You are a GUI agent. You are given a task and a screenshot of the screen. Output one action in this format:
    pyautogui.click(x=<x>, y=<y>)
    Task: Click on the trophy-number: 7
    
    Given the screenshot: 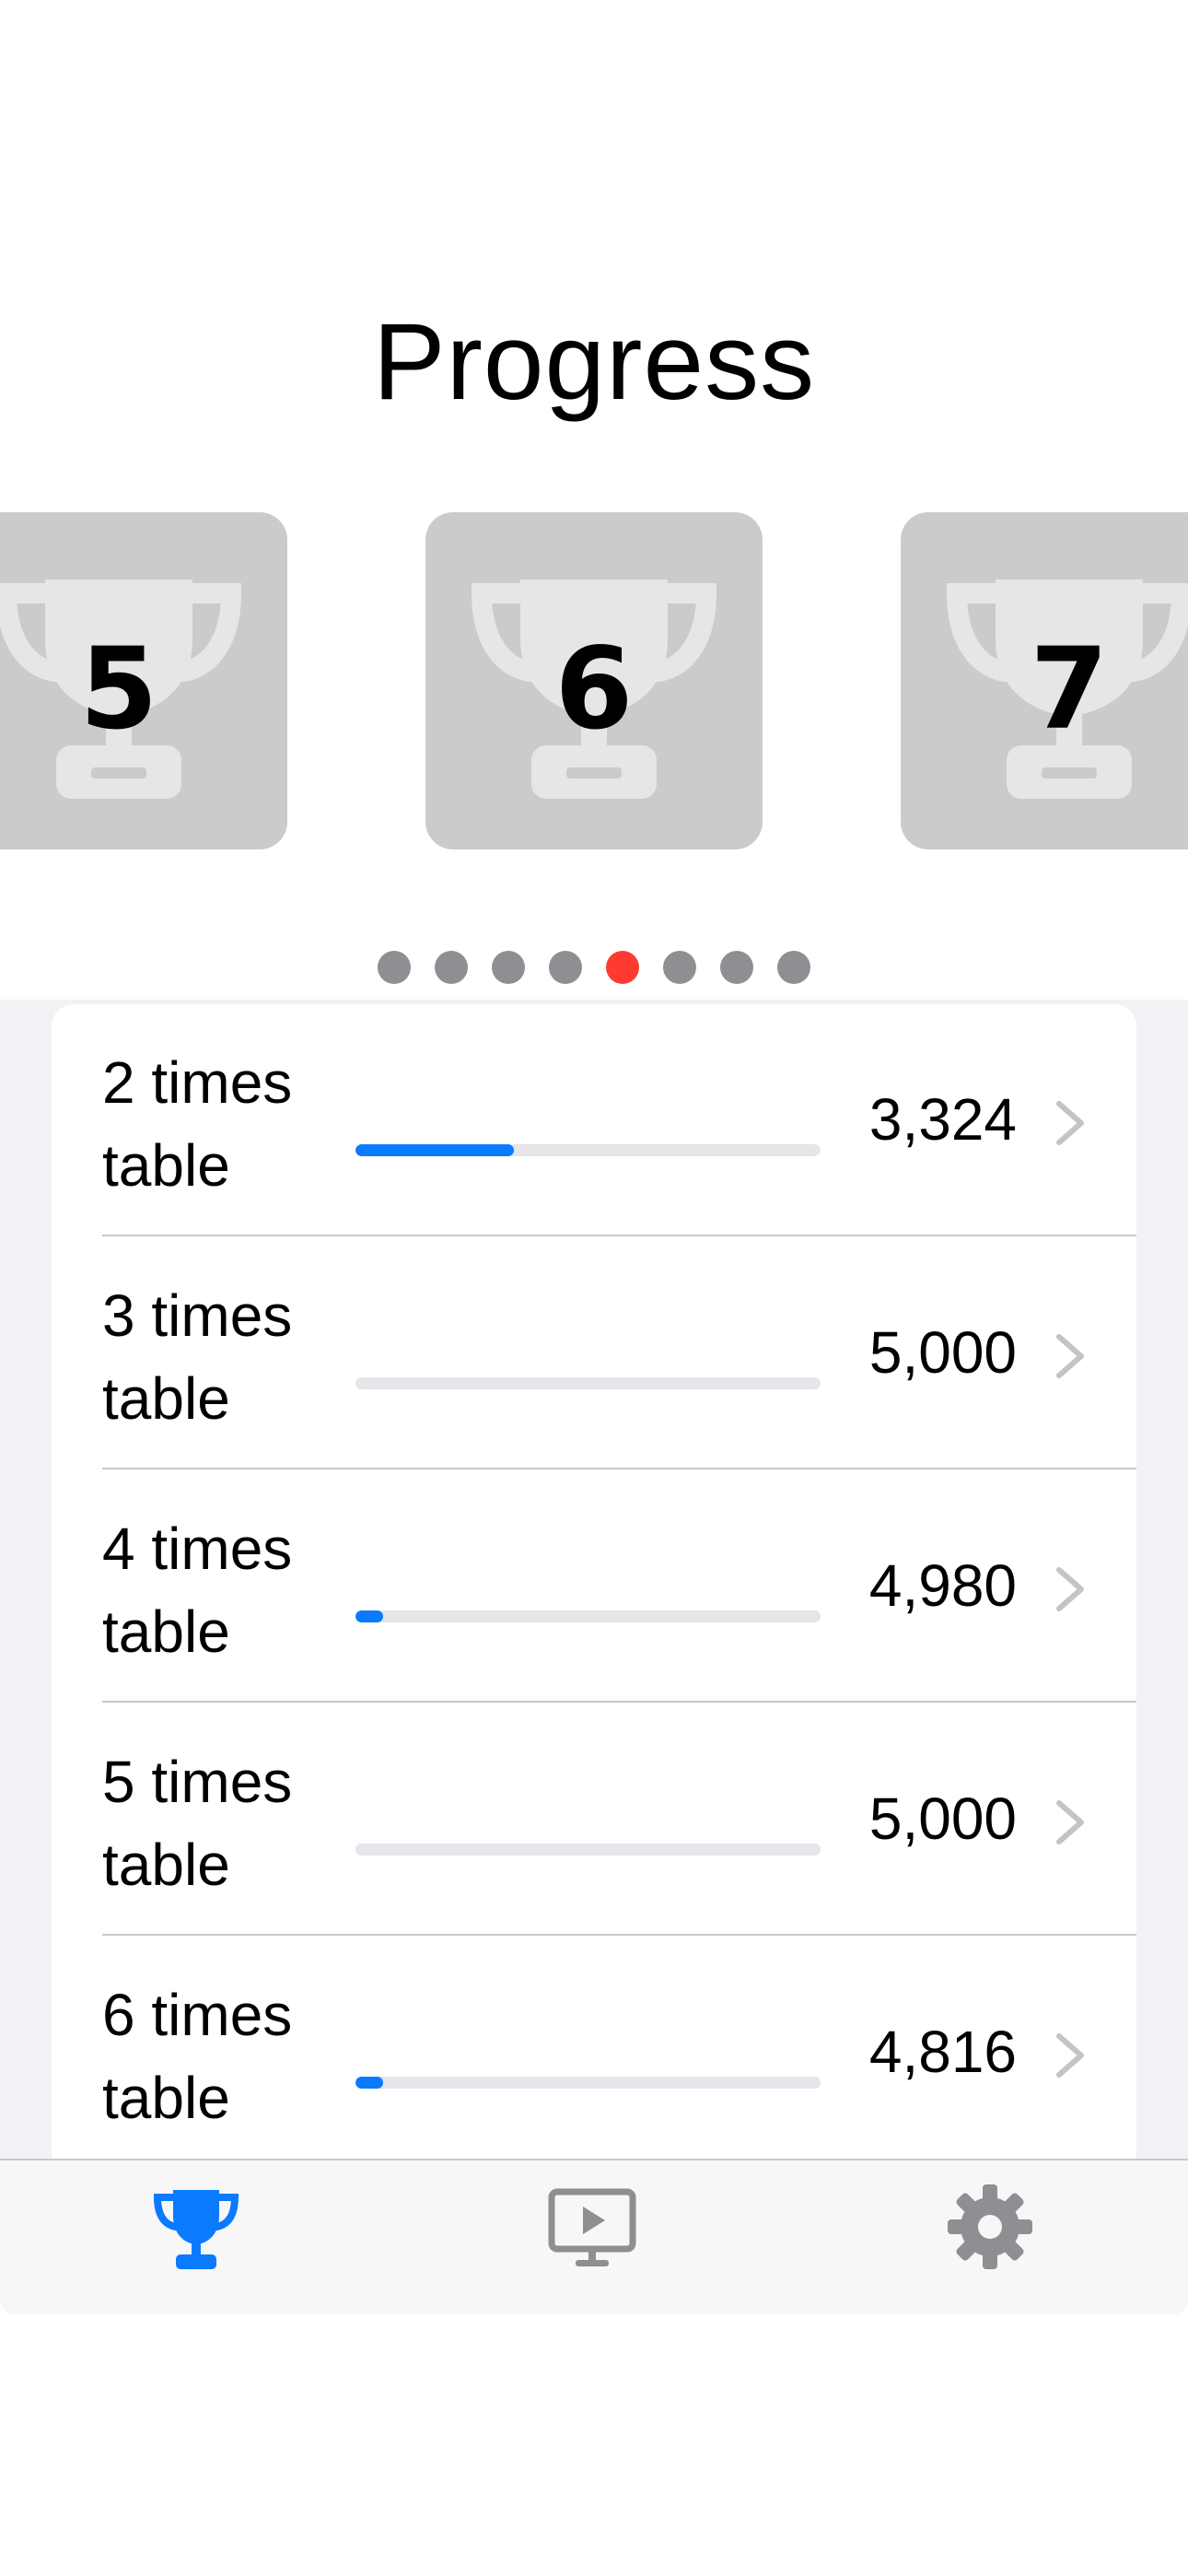 What is the action you would take?
    pyautogui.click(x=1069, y=689)
    